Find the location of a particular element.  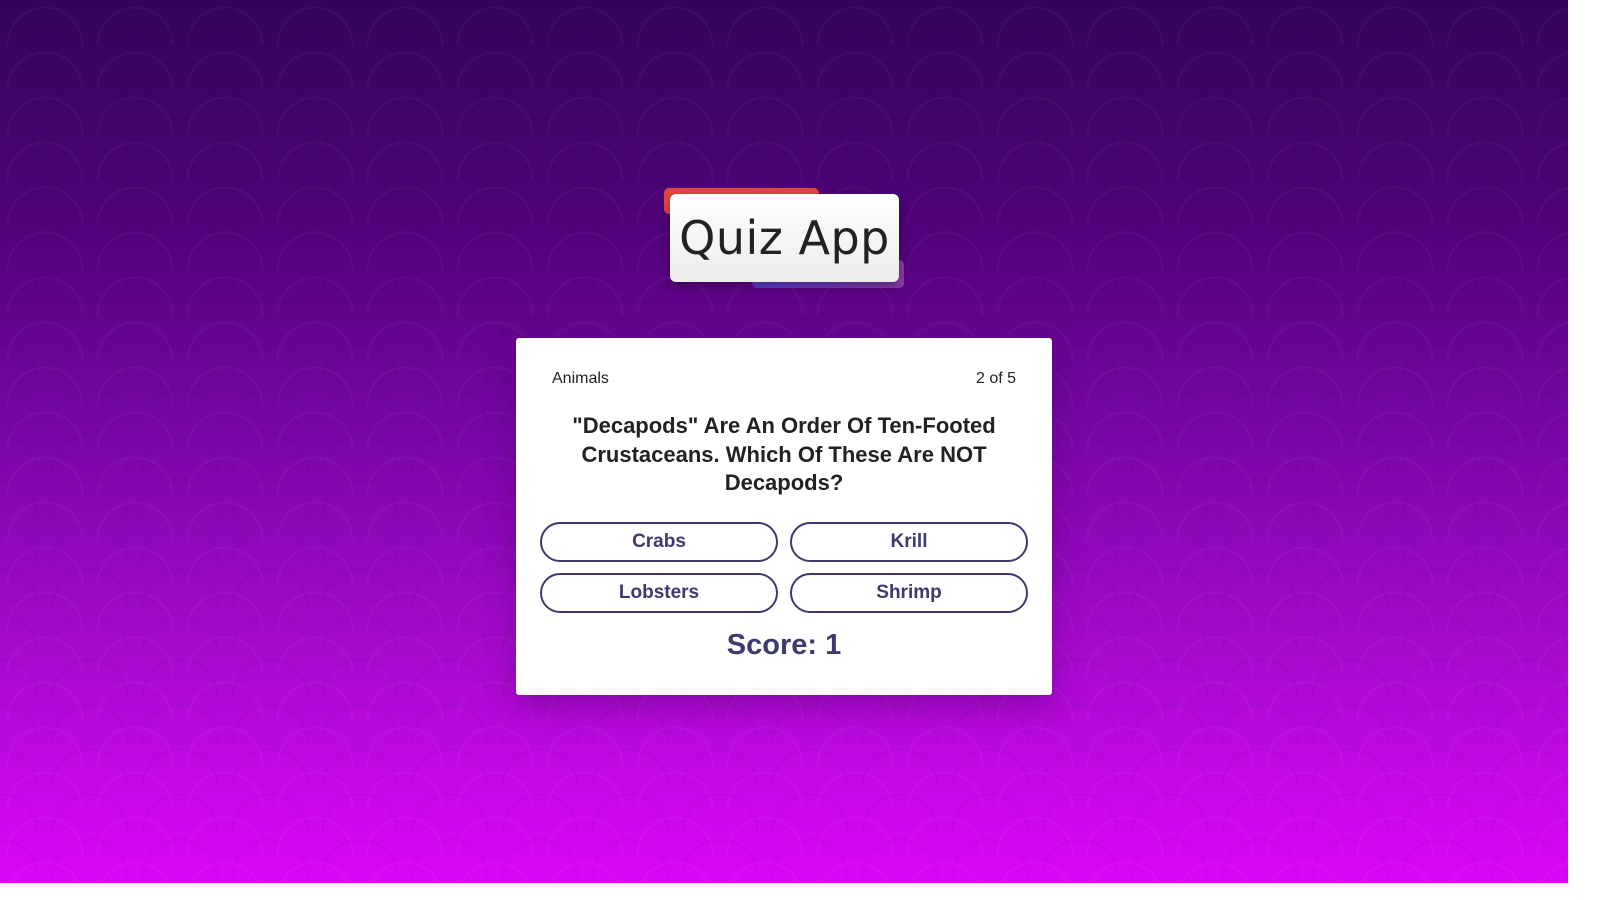

bottom-edge-strip is located at coordinates (800, 891).